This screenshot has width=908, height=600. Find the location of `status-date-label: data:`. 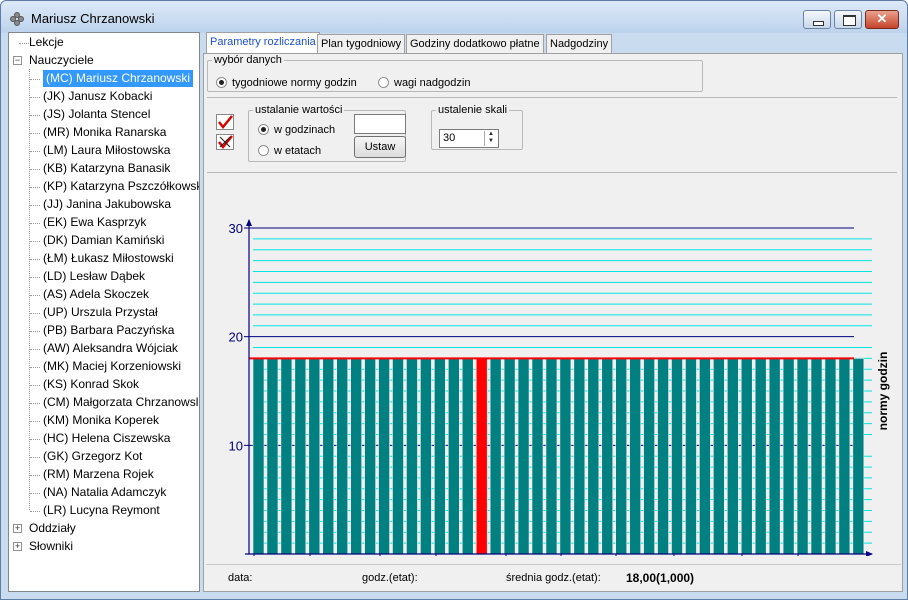

status-date-label: data: is located at coordinates (240, 578).